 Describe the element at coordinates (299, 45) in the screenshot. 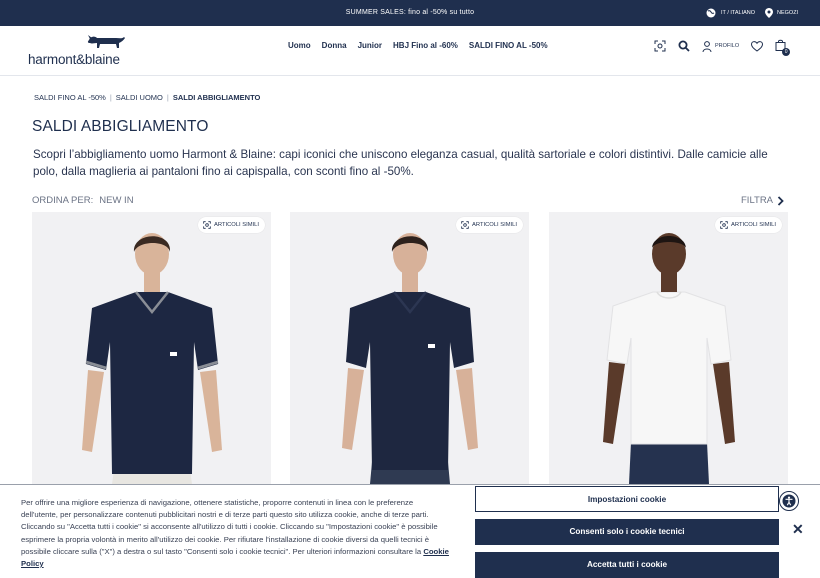

I see `nav-uomo: Uomo` at that location.